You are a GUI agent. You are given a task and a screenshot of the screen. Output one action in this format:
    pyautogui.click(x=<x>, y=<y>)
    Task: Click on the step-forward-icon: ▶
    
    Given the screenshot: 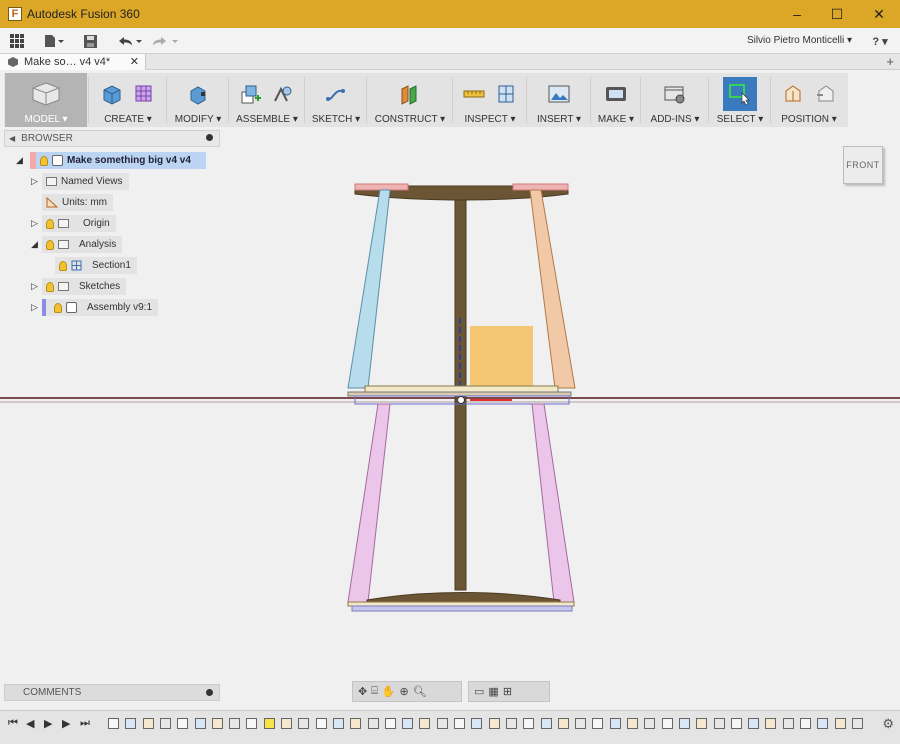 What is the action you would take?
    pyautogui.click(x=66, y=723)
    